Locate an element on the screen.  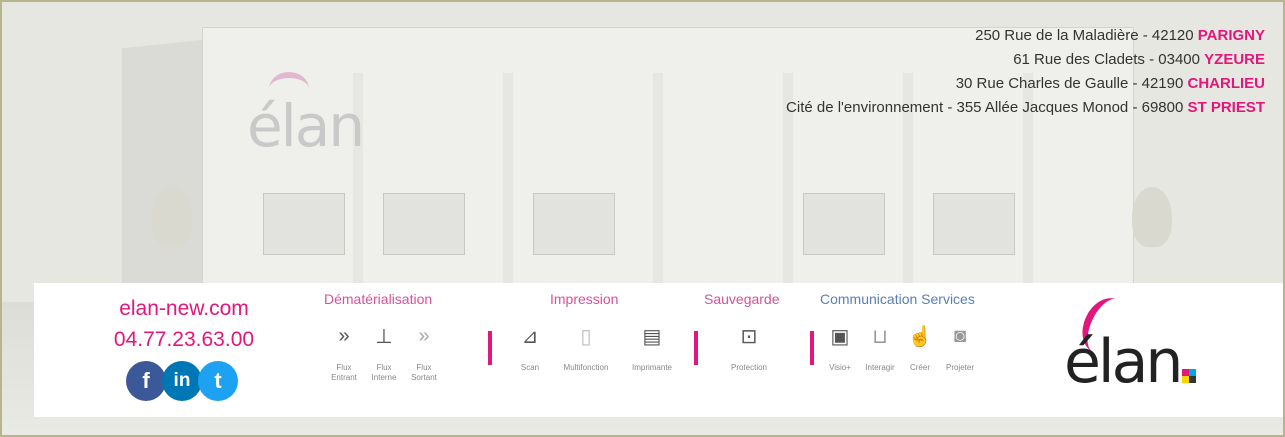
service-projeter: ◙ Projeter is located at coordinates (960, 347).